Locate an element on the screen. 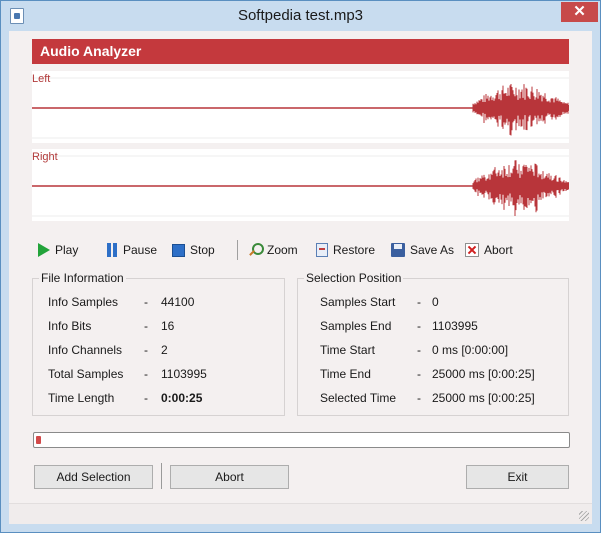 This screenshot has height=533, width=601. selection-value: 0 is located at coordinates (435, 302).